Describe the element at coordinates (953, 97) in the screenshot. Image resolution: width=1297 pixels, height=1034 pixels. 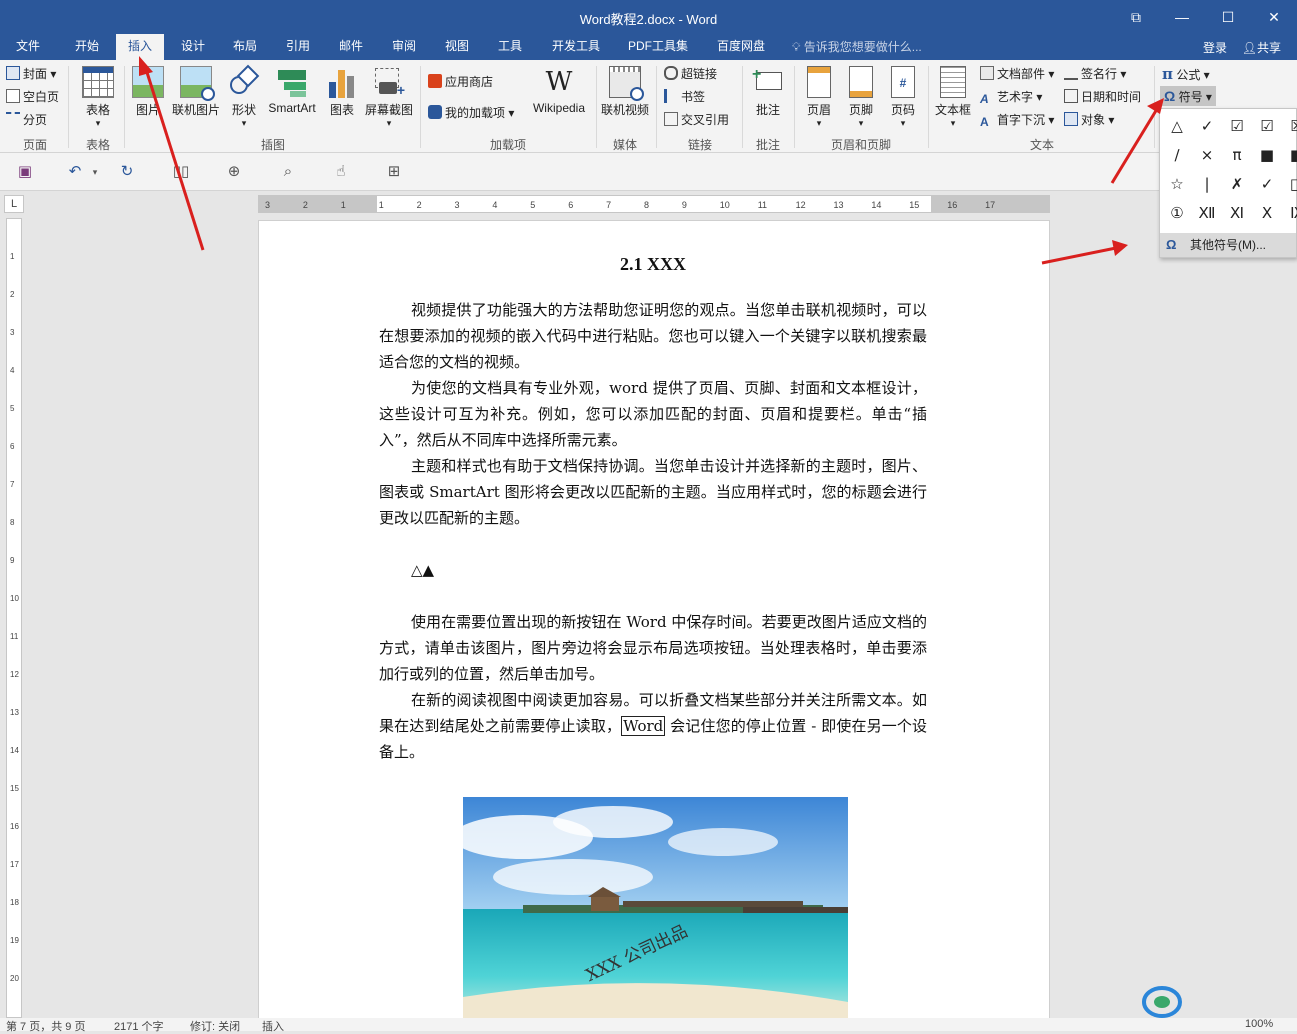
I see `text-box-button: 文本框 ▾` at that location.